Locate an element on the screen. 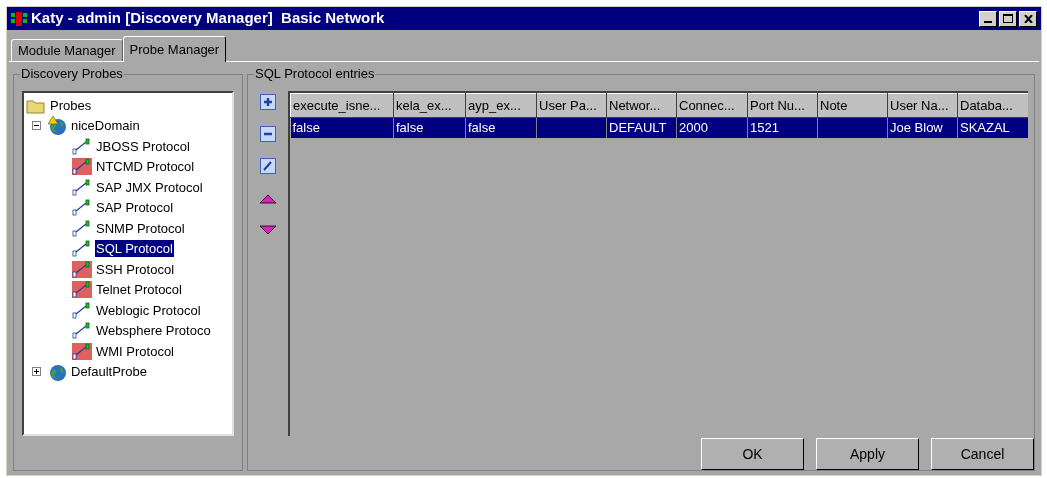 This screenshot has width=1047, height=478. window-title: Katy - admin [Discovery Manager] Basic Network is located at coordinates (208, 18).